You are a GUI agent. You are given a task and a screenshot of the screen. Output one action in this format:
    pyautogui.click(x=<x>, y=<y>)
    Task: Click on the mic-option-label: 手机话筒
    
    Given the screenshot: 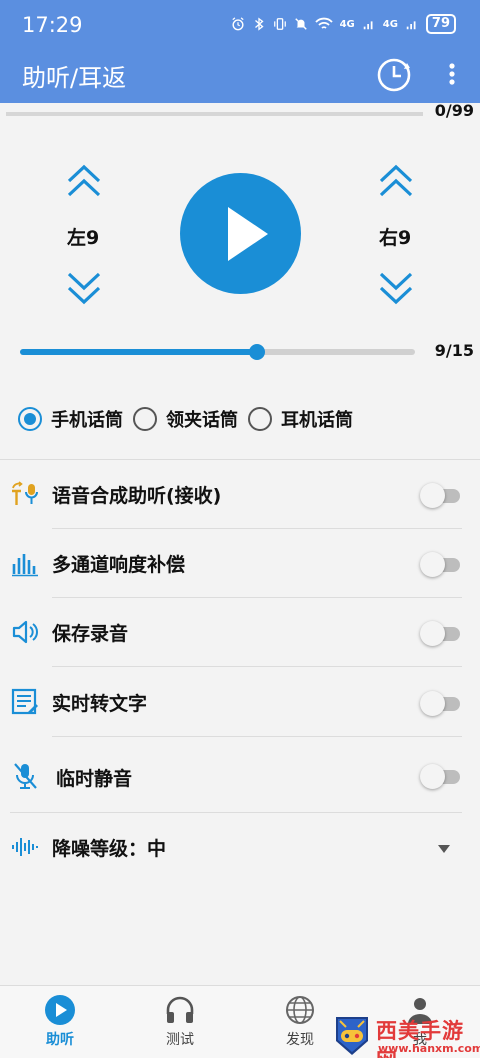 What is the action you would take?
    pyautogui.click(x=87, y=420)
    